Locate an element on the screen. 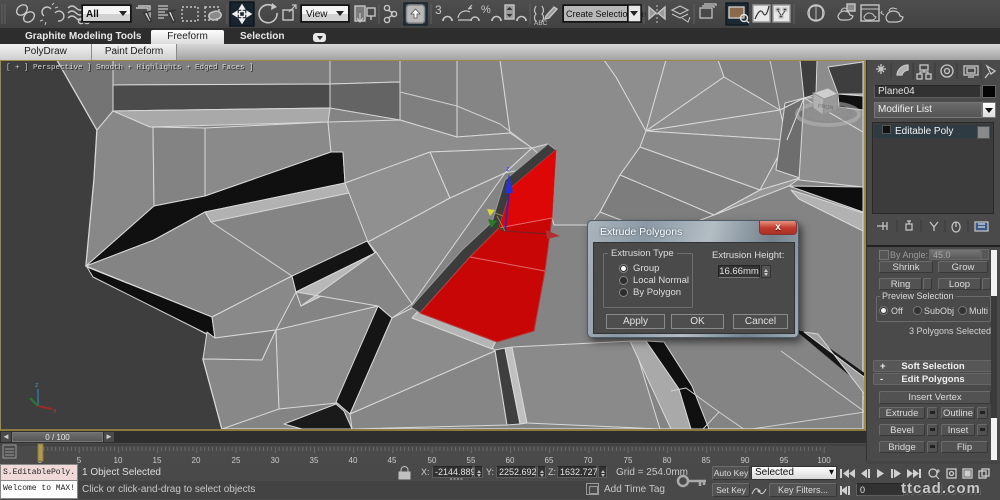  svg-text: 60 is located at coordinates (510, 460).